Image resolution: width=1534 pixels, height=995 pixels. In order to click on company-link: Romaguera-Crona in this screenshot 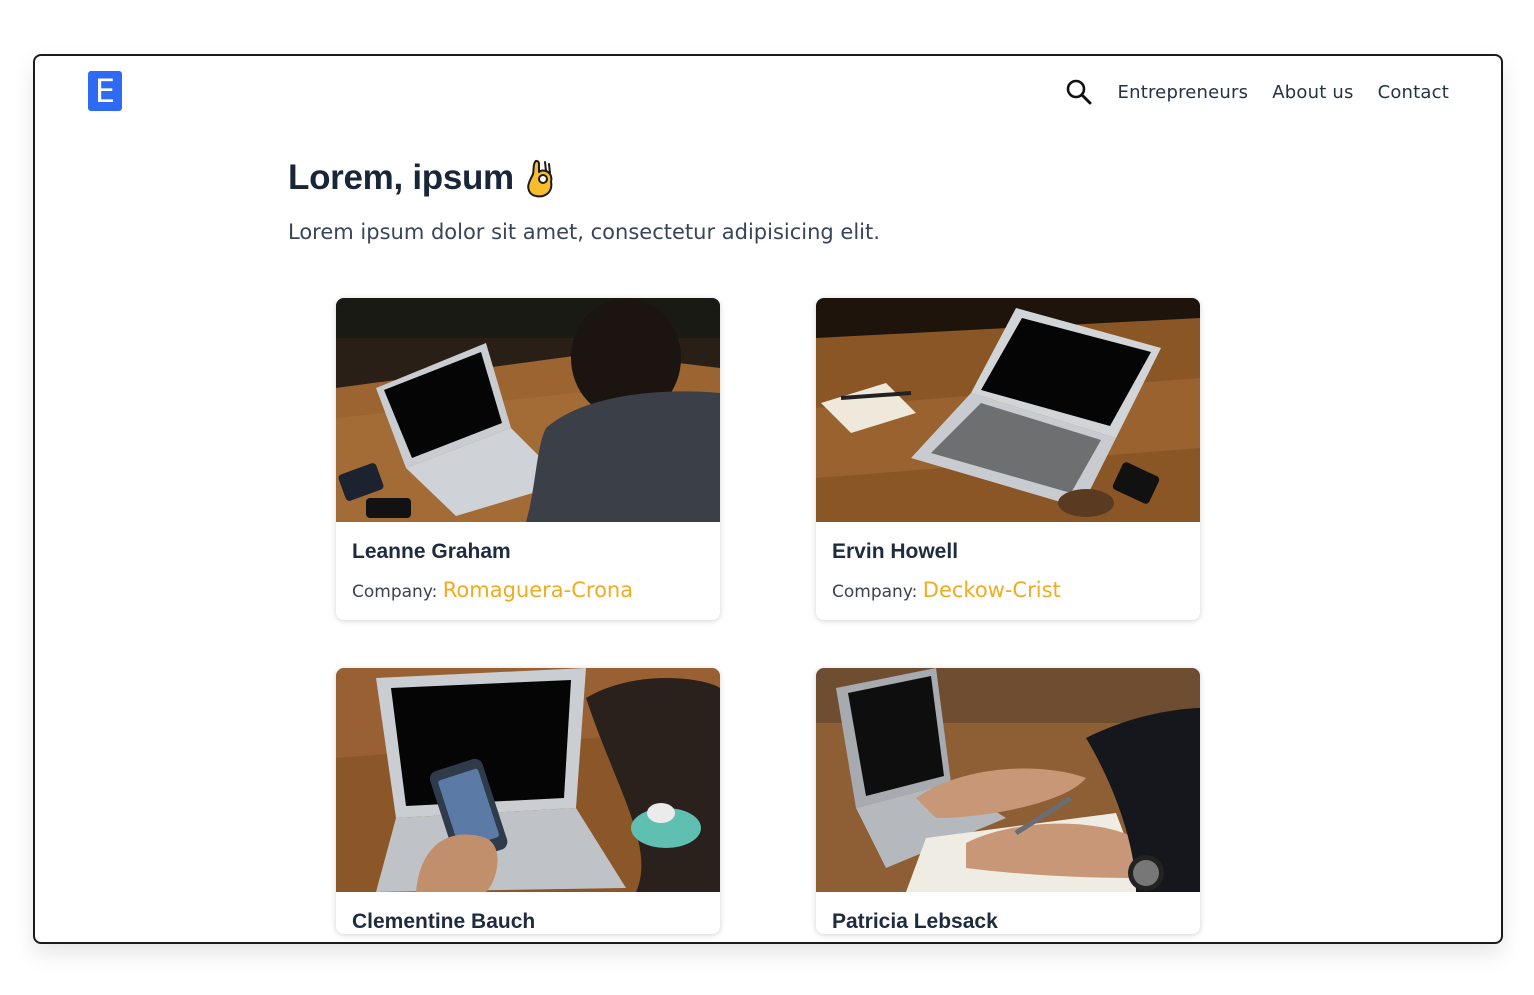, I will do `click(538, 590)`.